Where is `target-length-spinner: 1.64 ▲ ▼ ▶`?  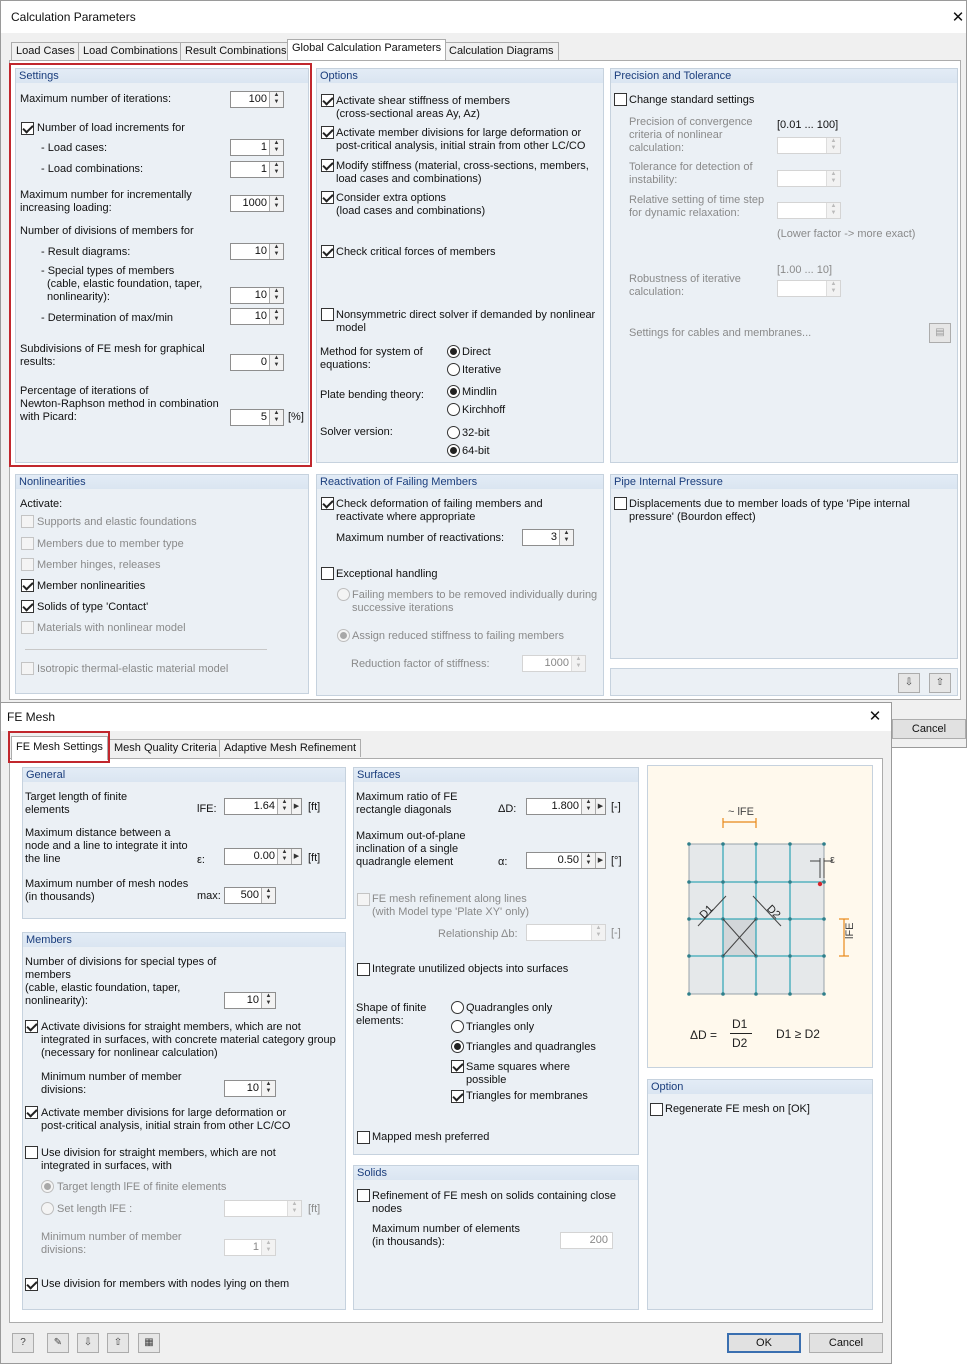 target-length-spinner: 1.64 ▲ ▼ ▶ is located at coordinates (263, 806).